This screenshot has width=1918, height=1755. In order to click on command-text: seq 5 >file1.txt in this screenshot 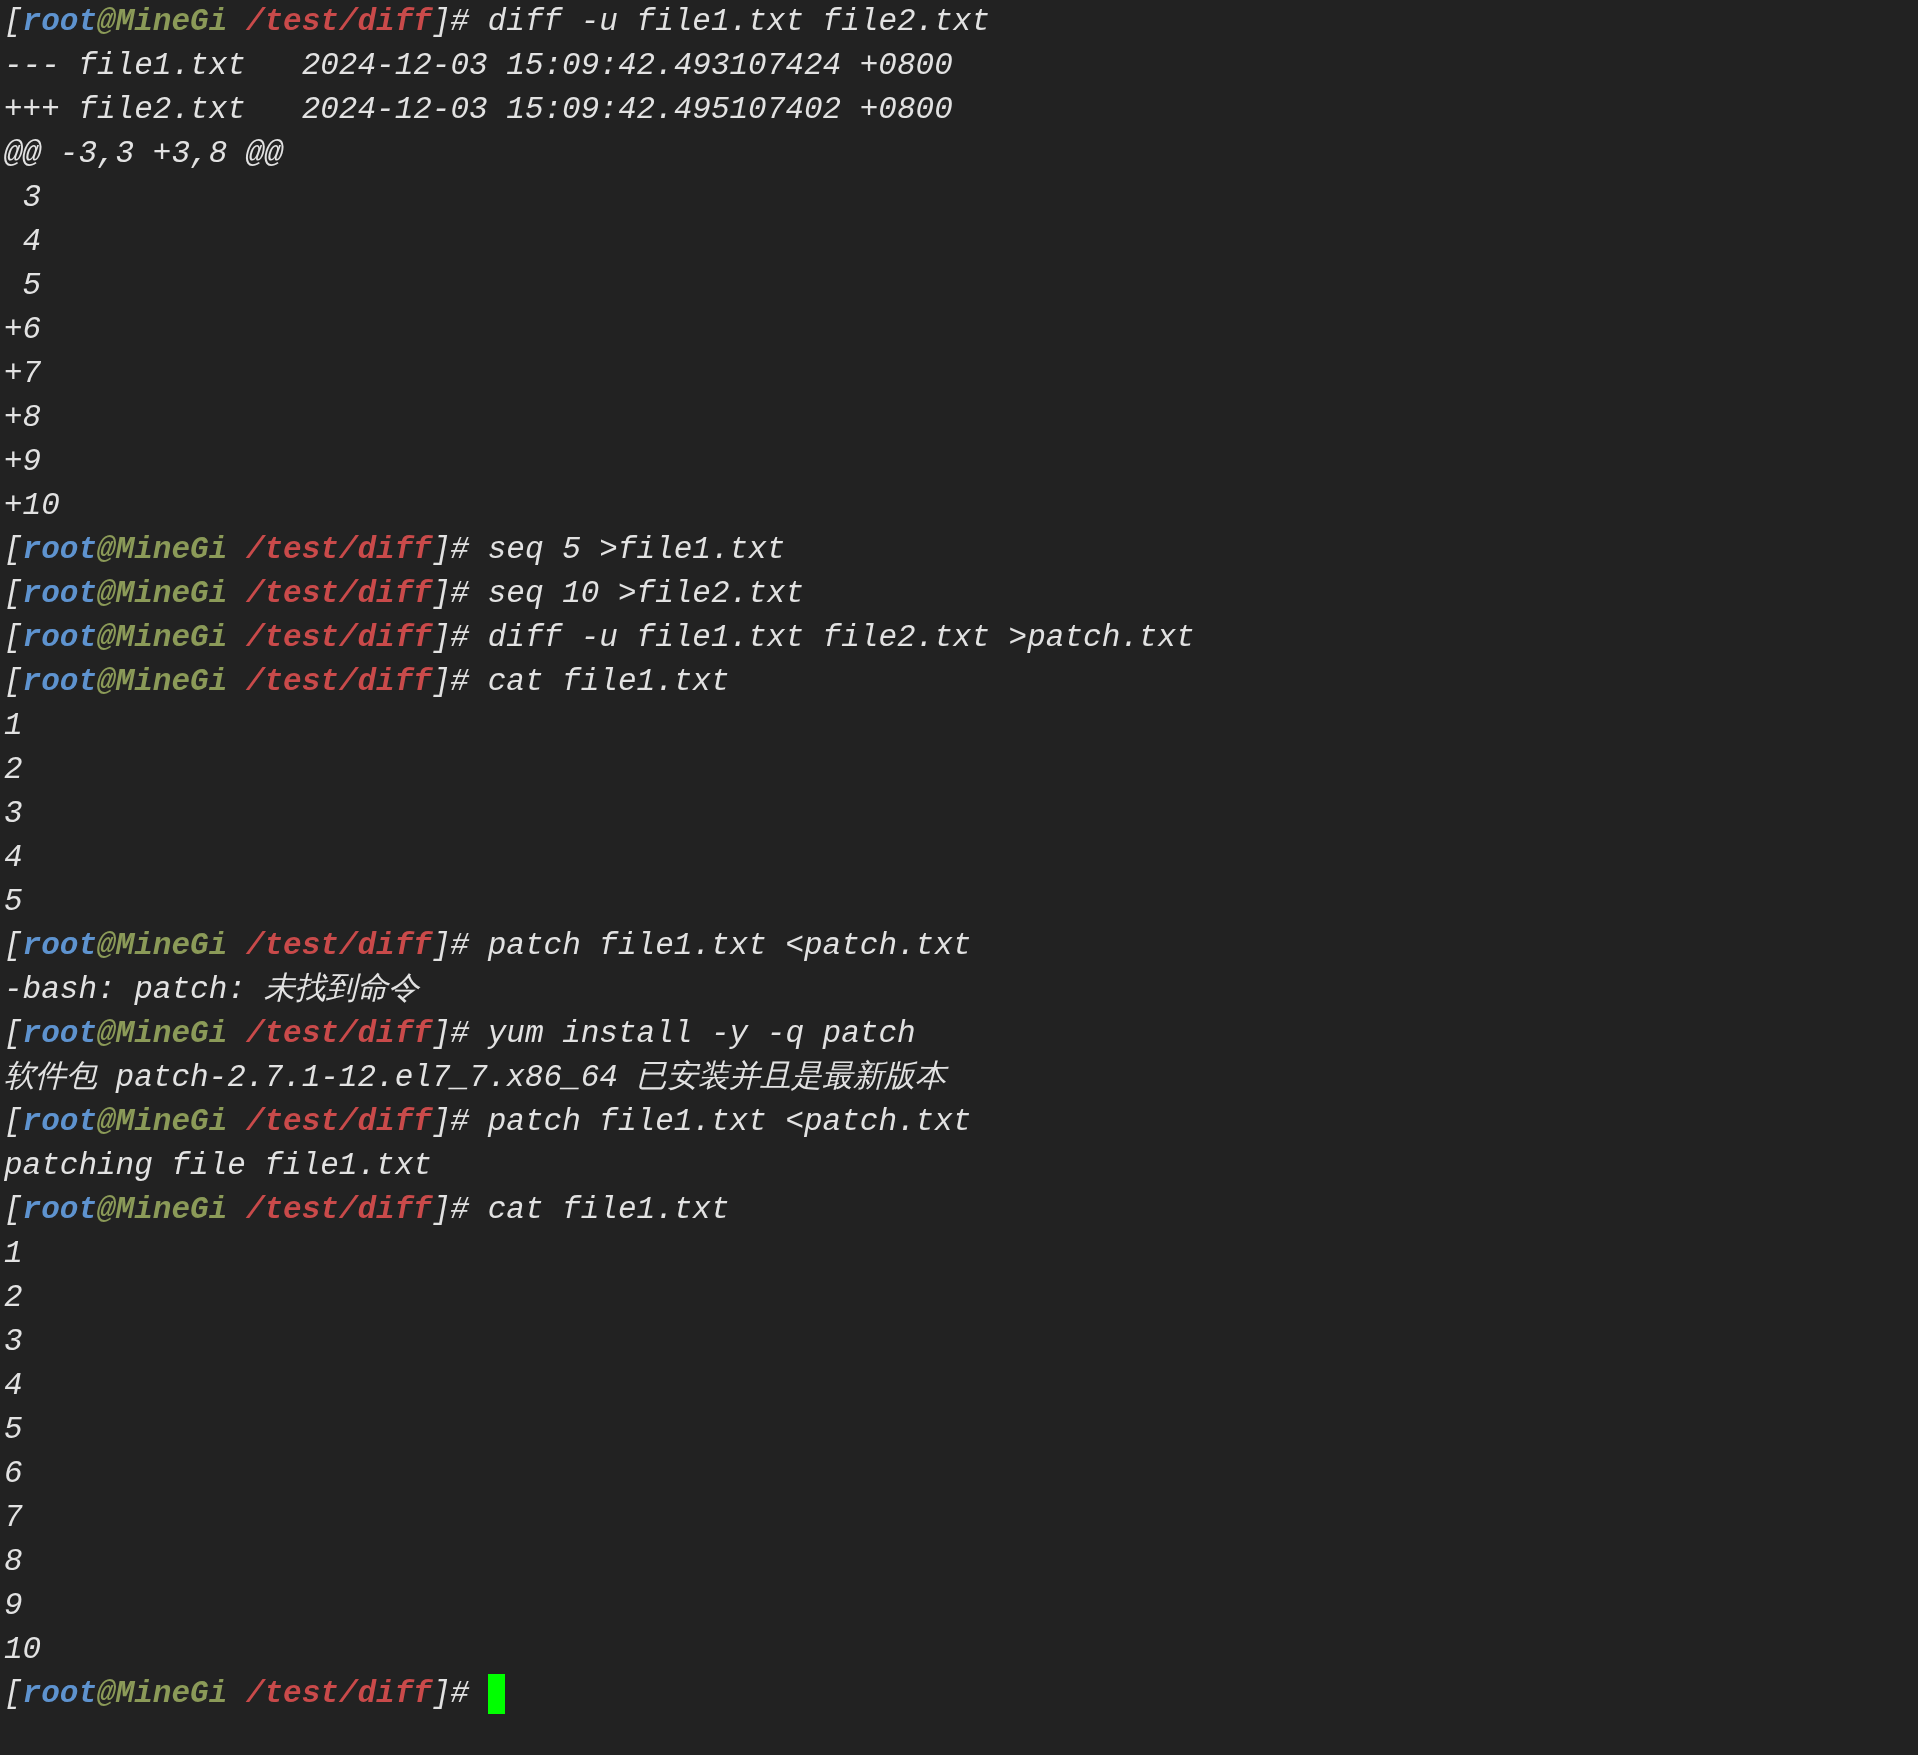, I will do `click(636, 550)`.